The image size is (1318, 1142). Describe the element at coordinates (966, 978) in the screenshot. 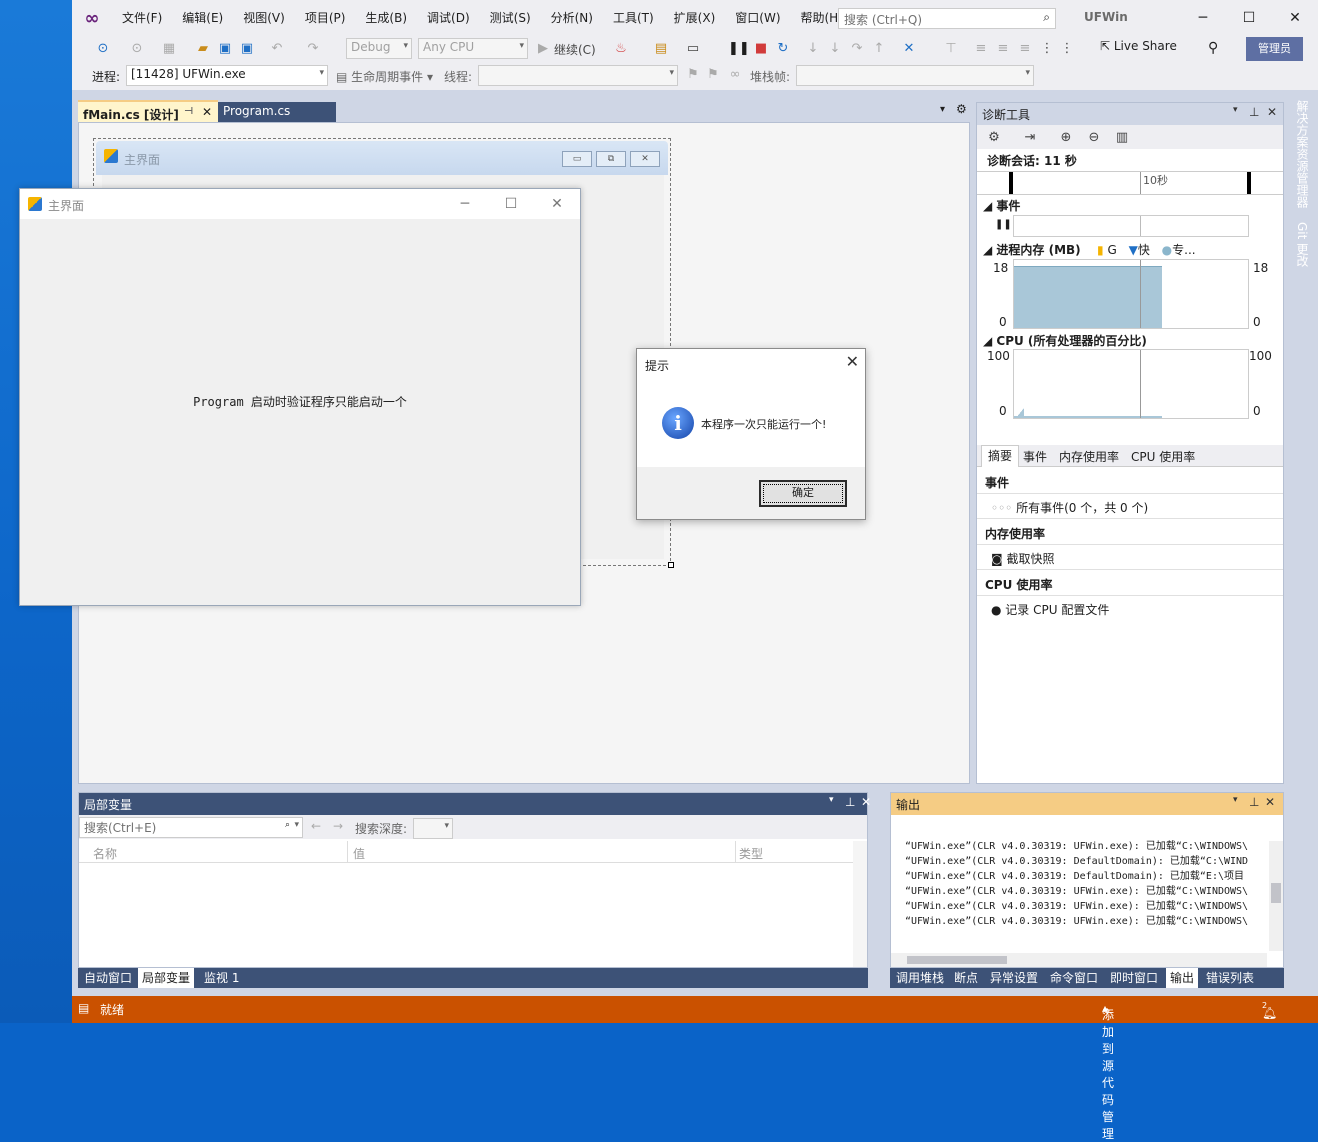

I see `tab-breakpoints: 断点` at that location.